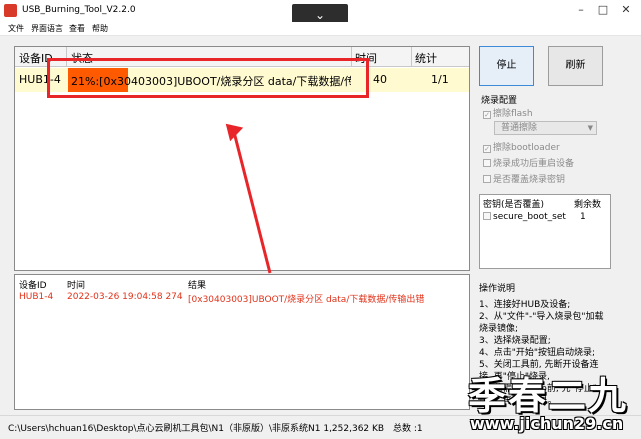  I want to click on log-time: 2022-03-26 19:04:58 274, so click(125, 297).